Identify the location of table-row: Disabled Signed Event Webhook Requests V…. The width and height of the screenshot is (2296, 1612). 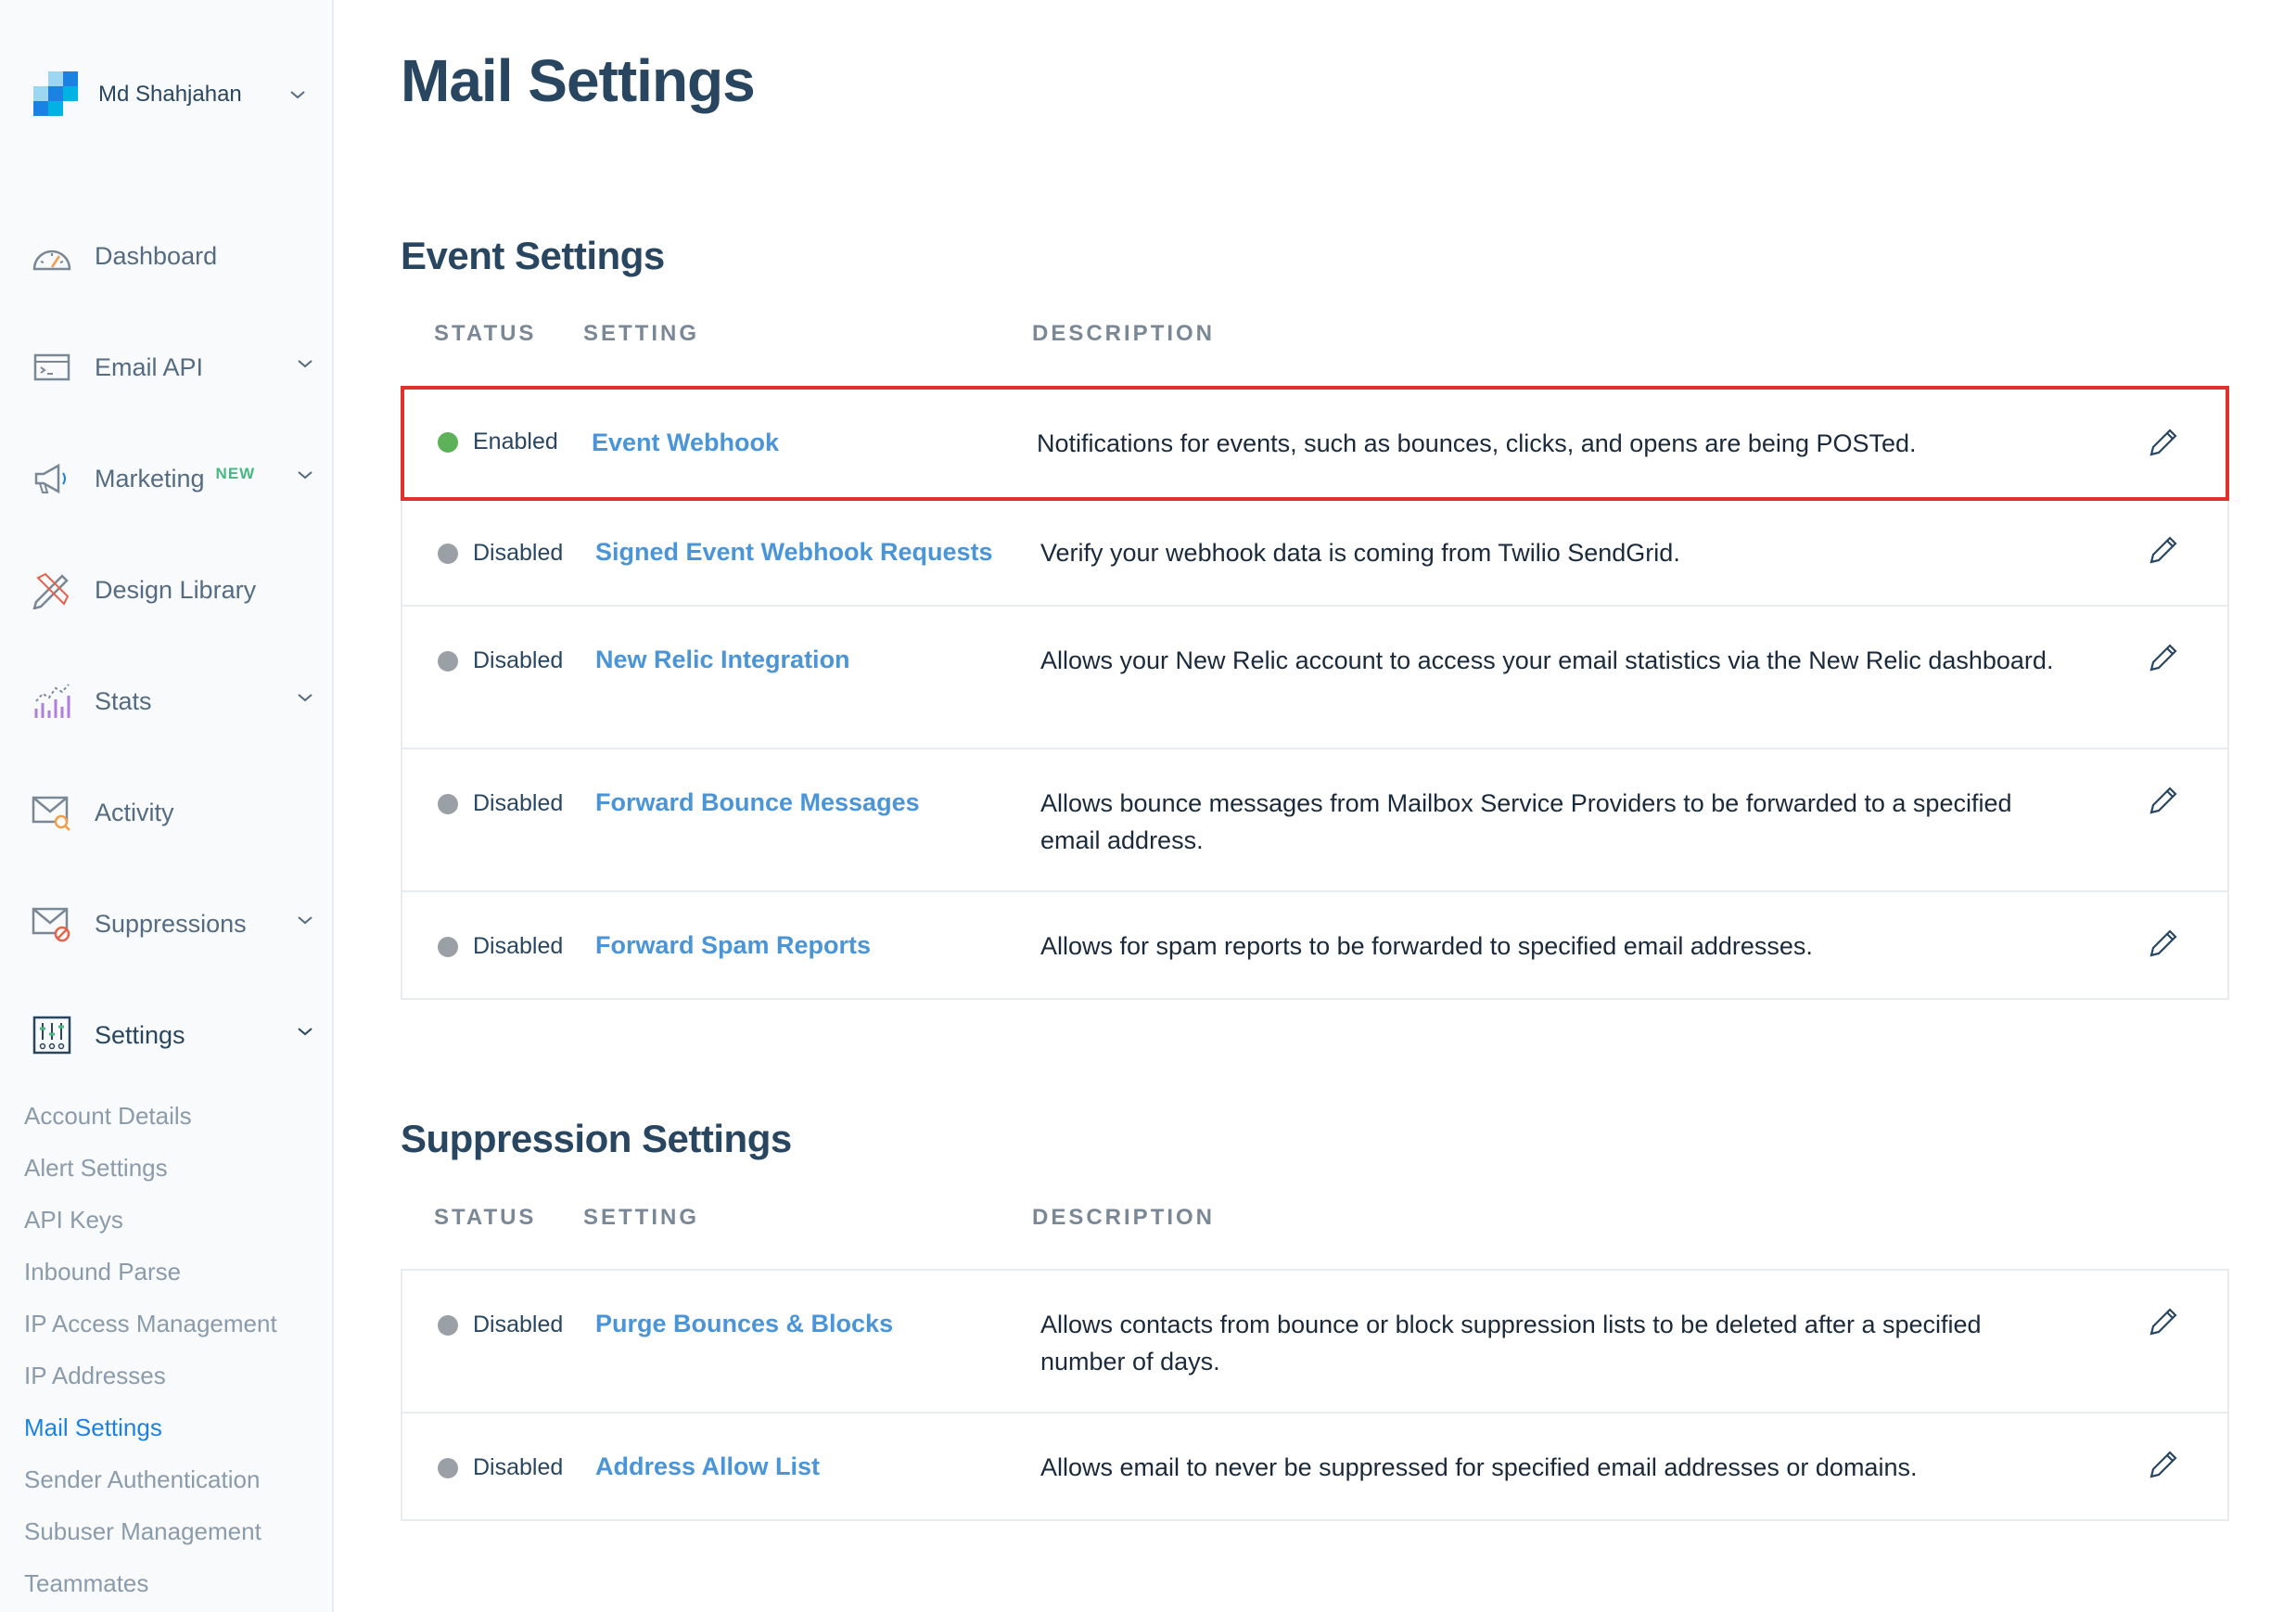
(1314, 553).